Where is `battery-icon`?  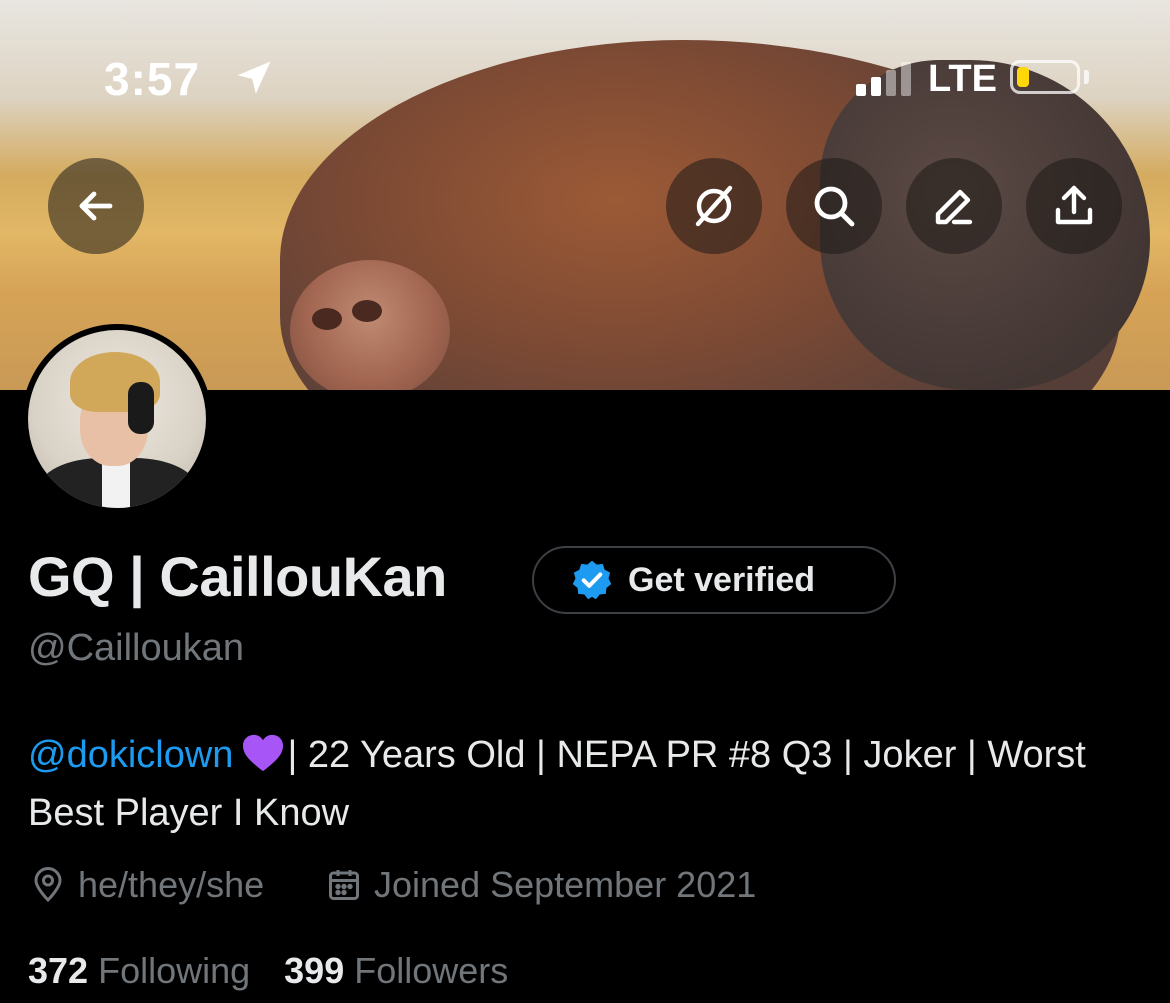 battery-icon is located at coordinates (1045, 77).